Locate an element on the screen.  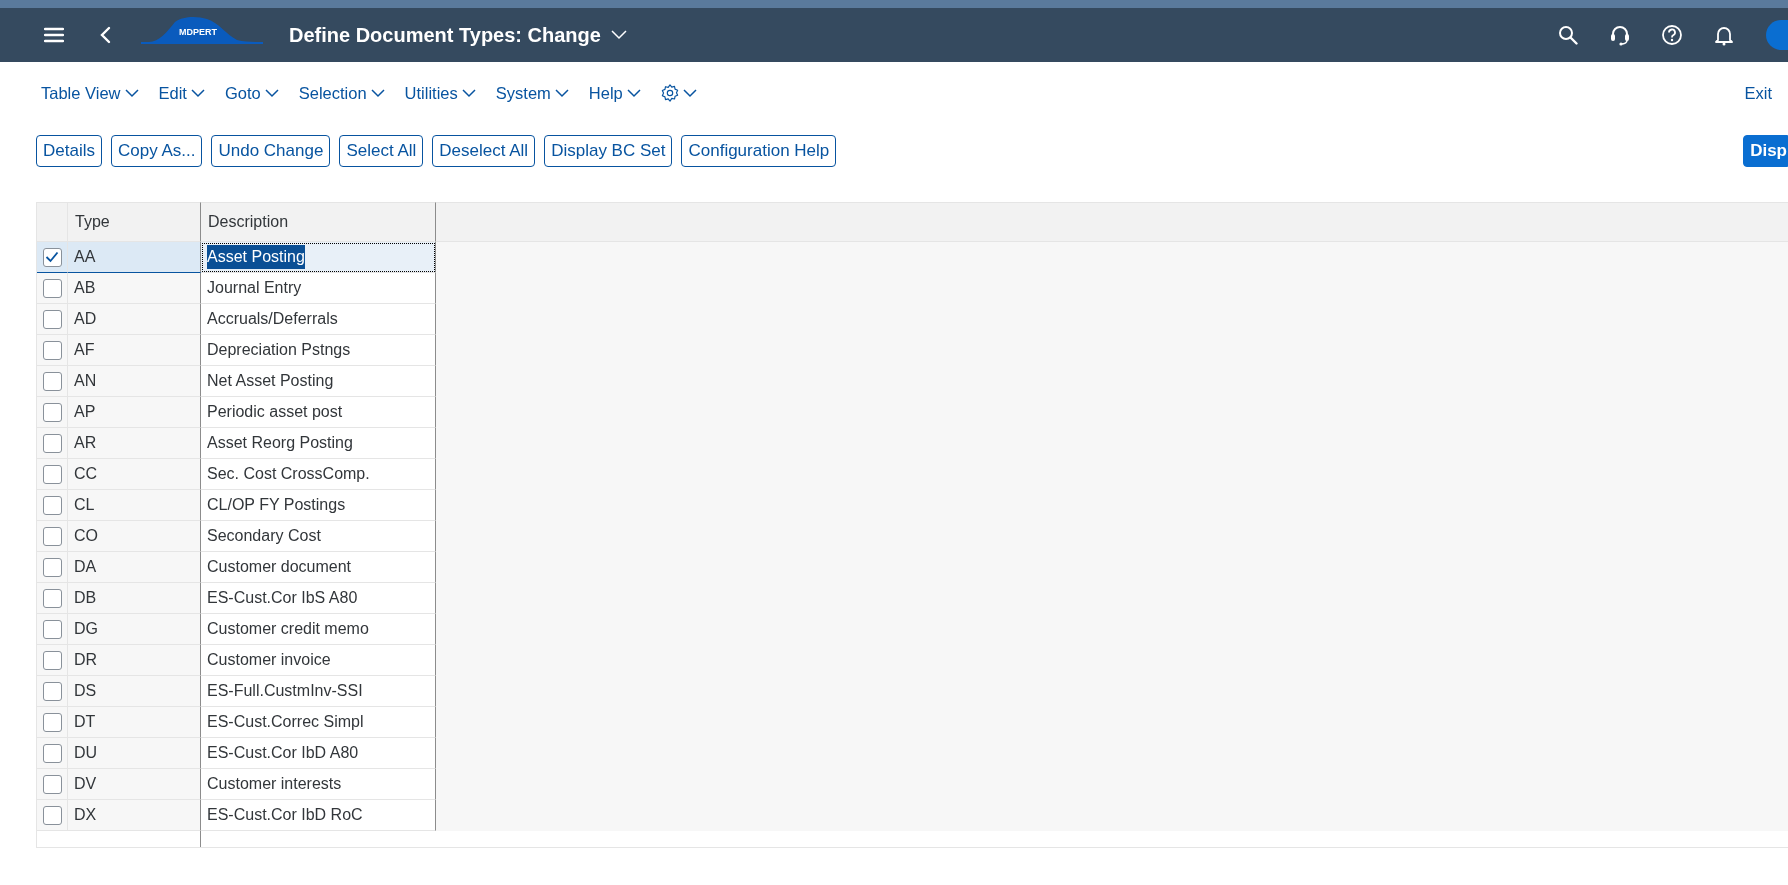
menu-item: System is located at coordinates (532, 93).